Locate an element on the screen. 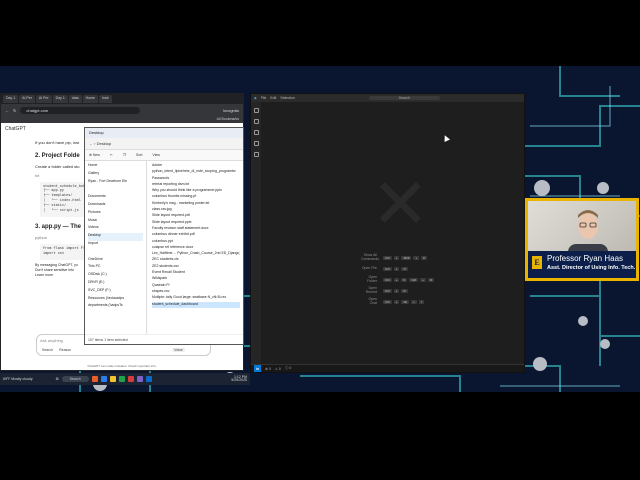  vscode-status-bar: ⇆ ⊗ 0 ⚠ 0 ⓘ 0 is located at coordinates (387, 368).